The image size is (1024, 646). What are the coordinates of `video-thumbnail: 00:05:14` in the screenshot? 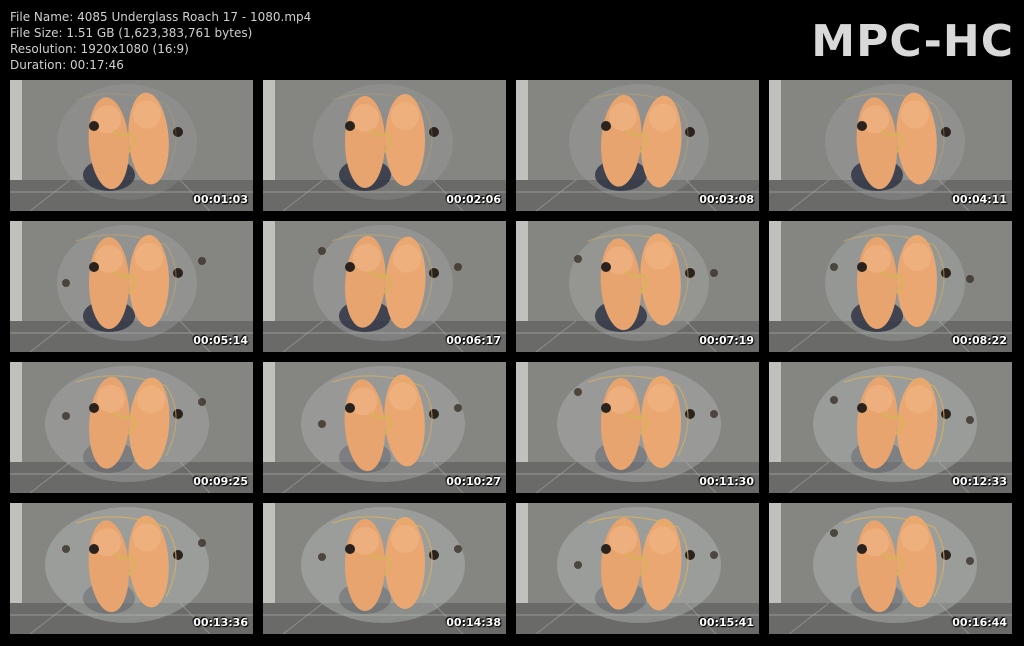 It's located at (131, 286).